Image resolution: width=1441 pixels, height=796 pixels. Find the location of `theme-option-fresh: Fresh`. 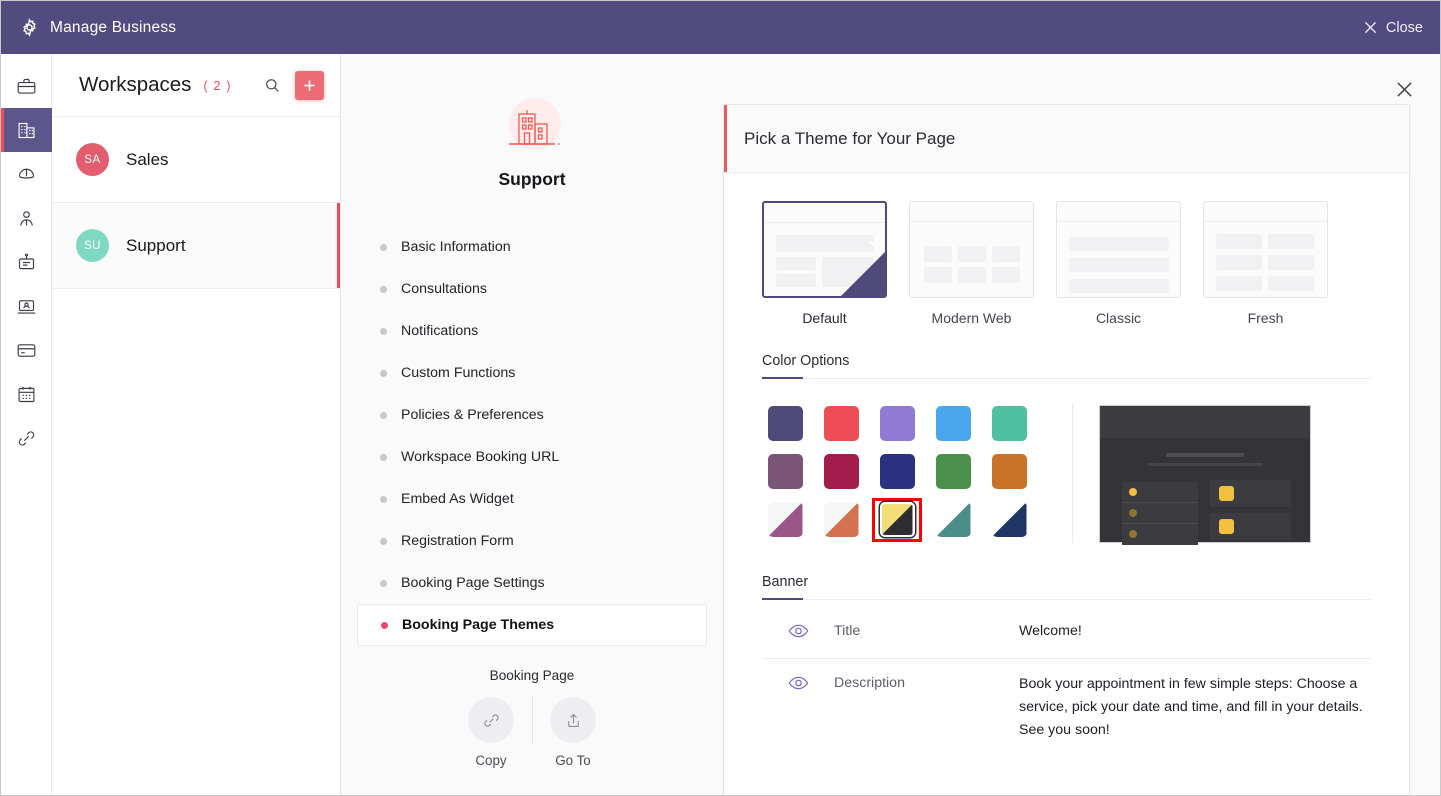

theme-option-fresh: Fresh is located at coordinates (1276, 263).